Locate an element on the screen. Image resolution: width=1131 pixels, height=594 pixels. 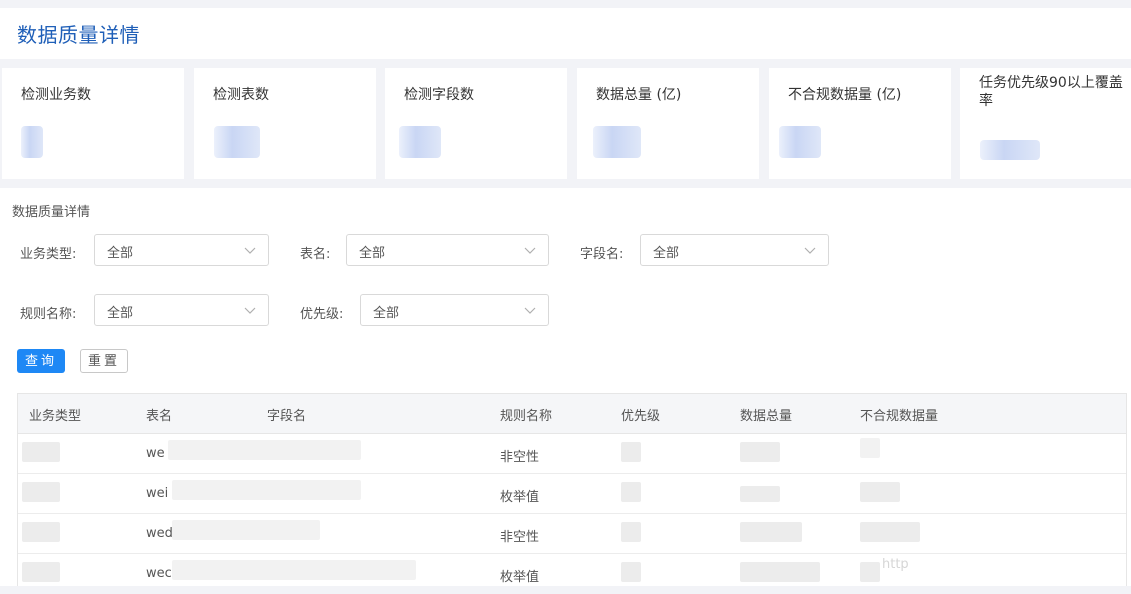
card-label: 数据总量 (亿) is located at coordinates (639, 95).